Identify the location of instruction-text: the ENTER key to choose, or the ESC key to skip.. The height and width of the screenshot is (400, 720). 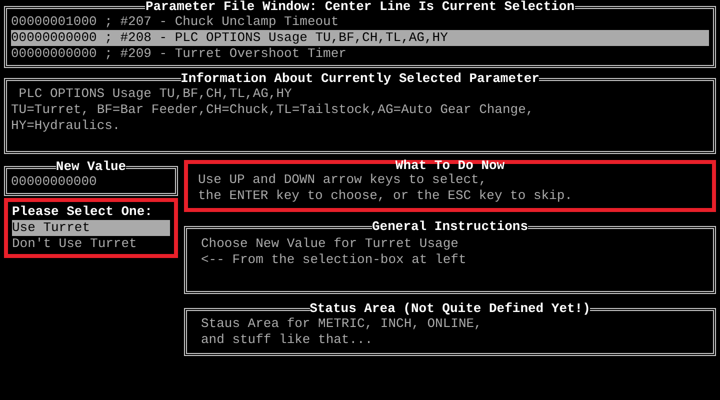
(385, 196).